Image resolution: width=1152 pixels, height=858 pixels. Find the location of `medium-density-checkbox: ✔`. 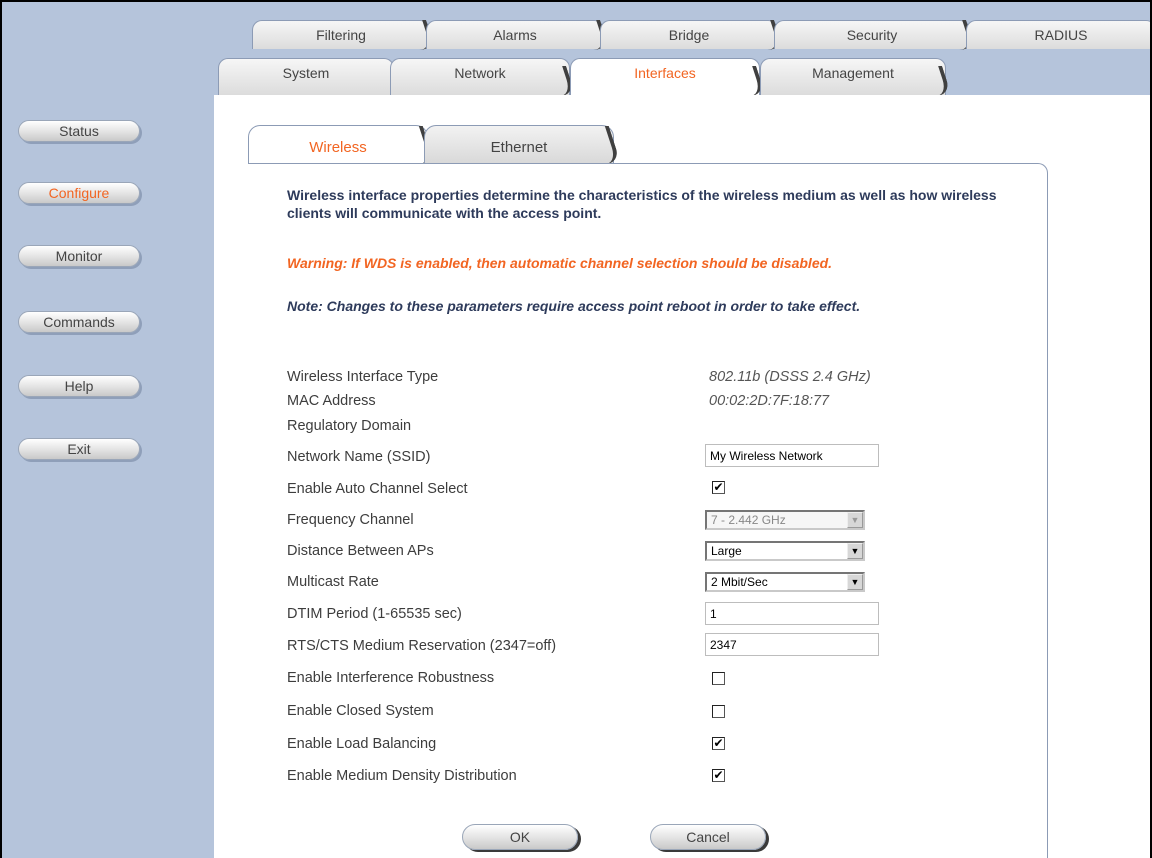

medium-density-checkbox: ✔ is located at coordinates (718, 775).